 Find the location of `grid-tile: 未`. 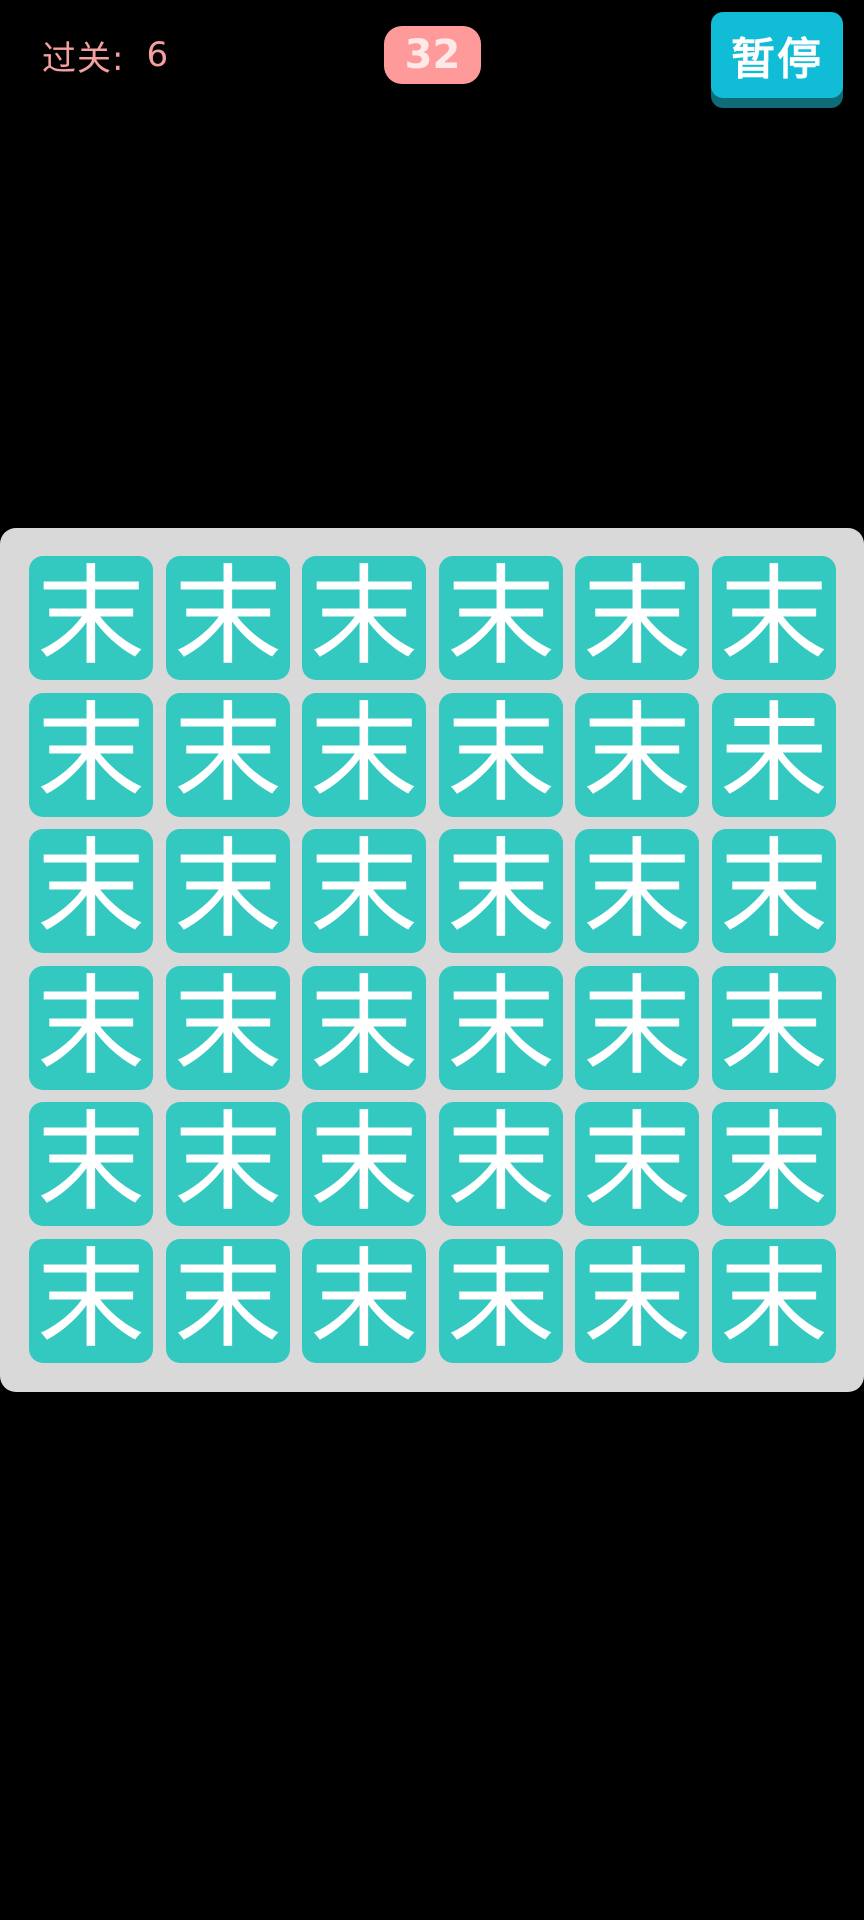

grid-tile: 未 is located at coordinates (774, 755).